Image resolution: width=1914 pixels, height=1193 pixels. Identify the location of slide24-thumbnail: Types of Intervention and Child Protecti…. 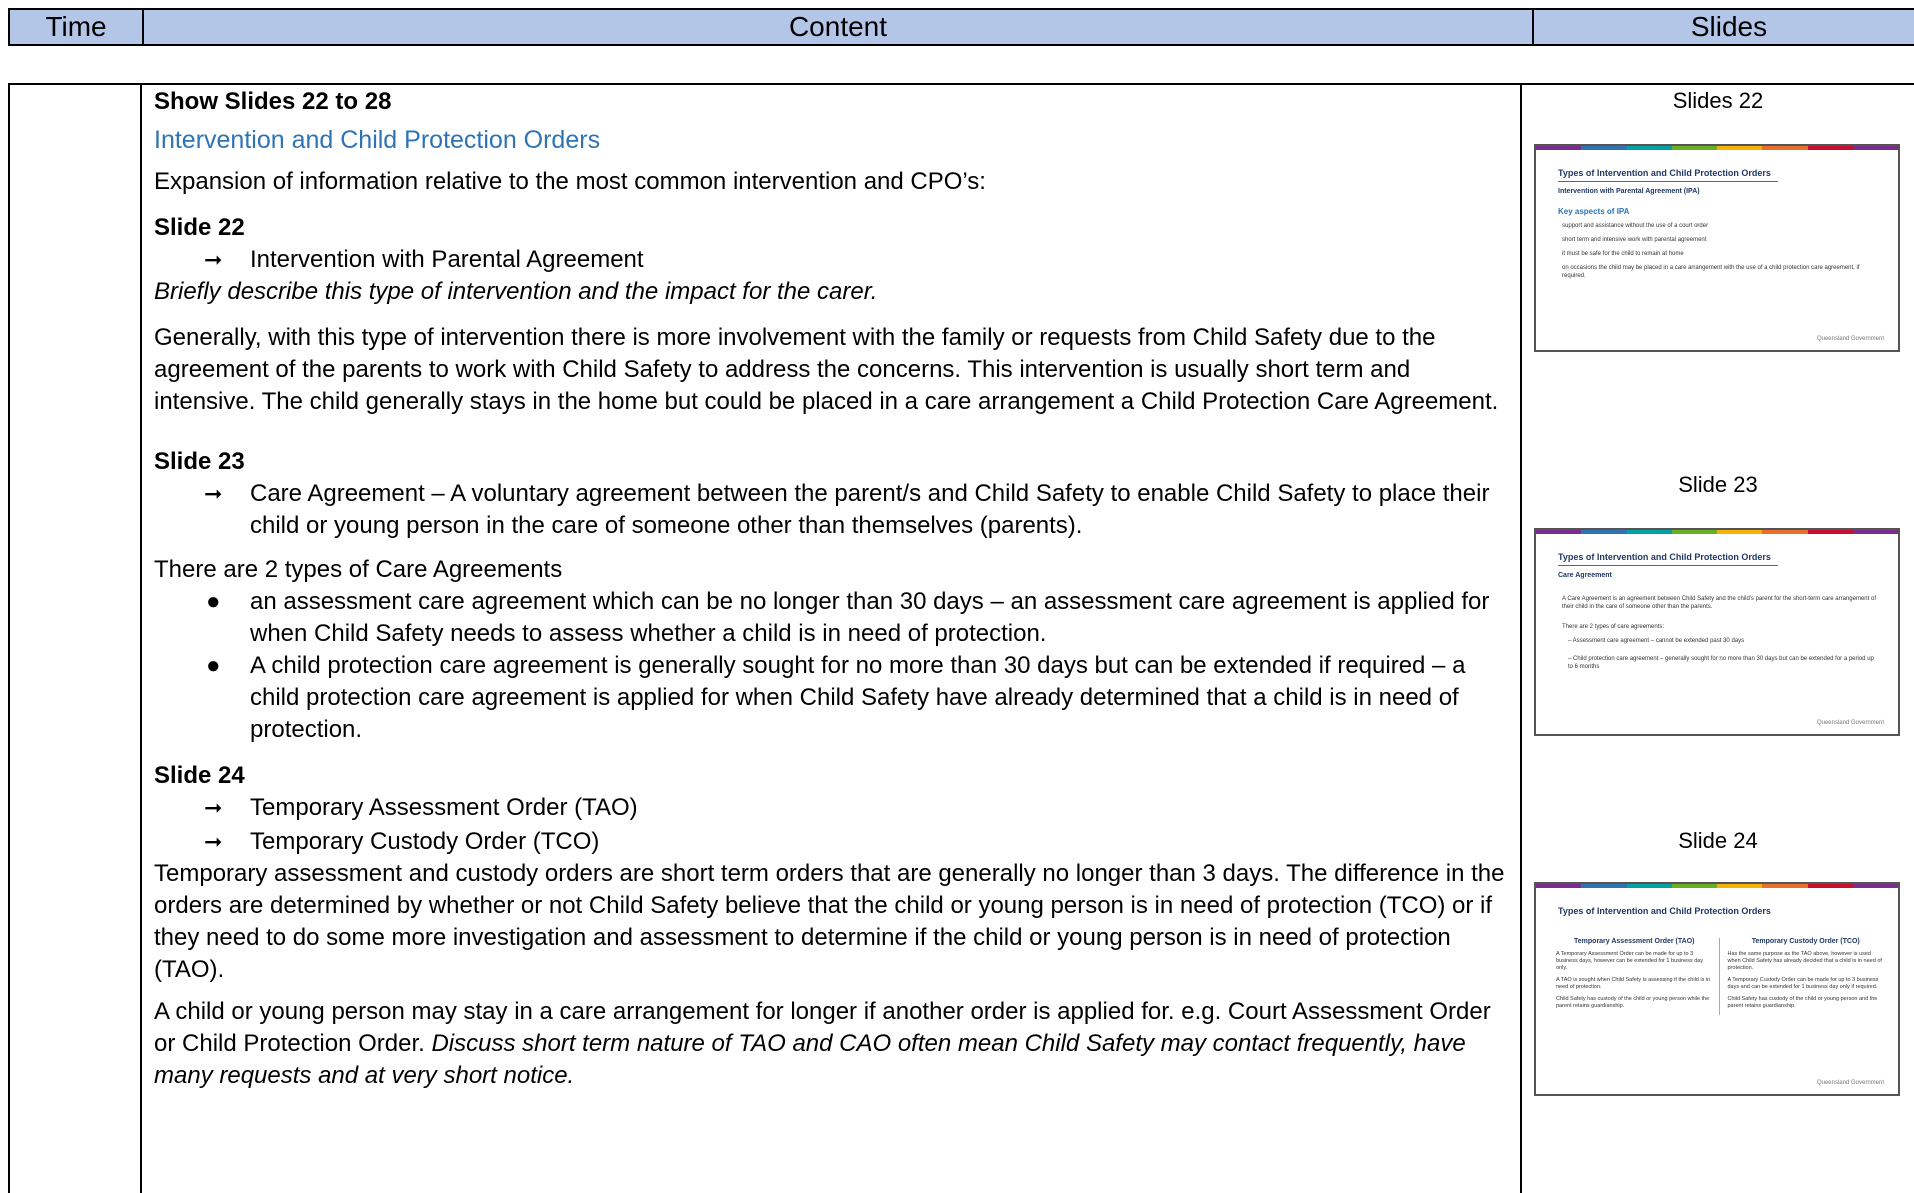
(1717, 989).